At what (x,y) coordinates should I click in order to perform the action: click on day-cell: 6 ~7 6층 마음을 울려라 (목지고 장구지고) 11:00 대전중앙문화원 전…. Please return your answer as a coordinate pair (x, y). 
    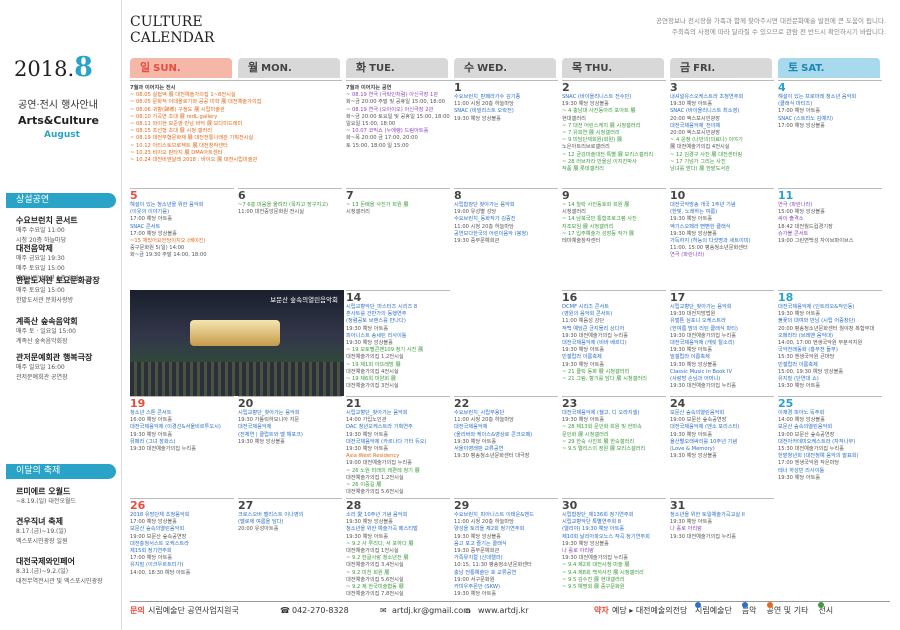
    Looking at the image, I should click on (290, 238).